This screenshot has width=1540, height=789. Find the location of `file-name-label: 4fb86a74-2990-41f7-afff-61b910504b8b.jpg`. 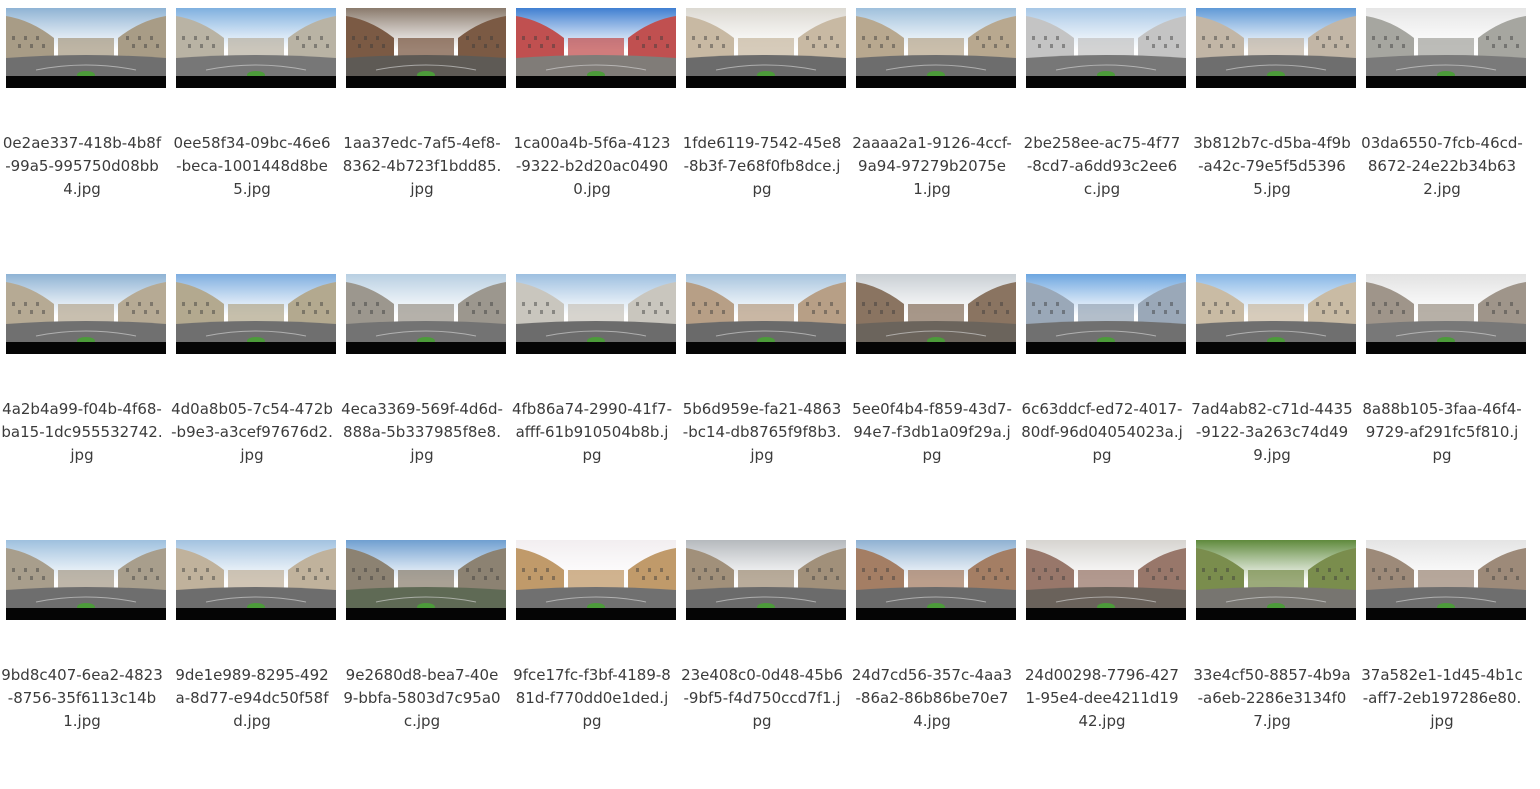

file-name-label: 4fb86a74-2990-41f7-afff-61b910504b8b.jpg is located at coordinates (592, 432).